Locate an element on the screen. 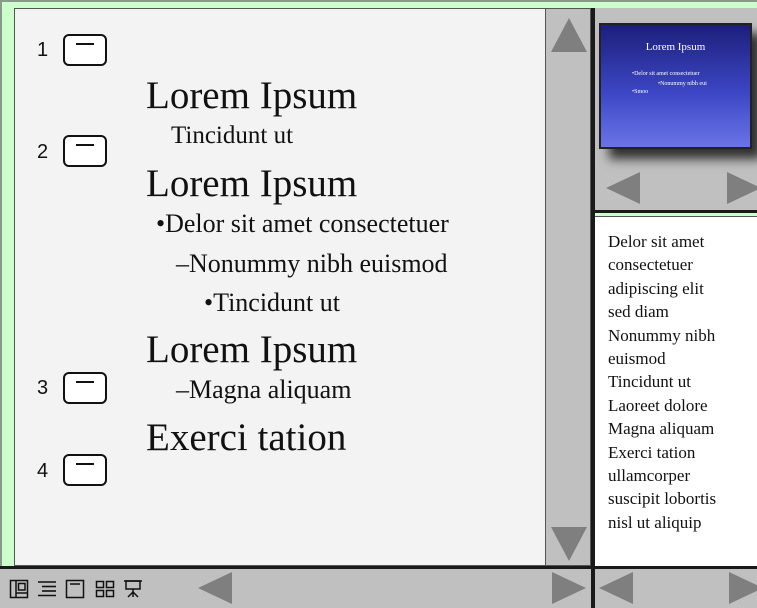 This screenshot has height=608, width=757. outline-view-button is located at coordinates (47, 589).